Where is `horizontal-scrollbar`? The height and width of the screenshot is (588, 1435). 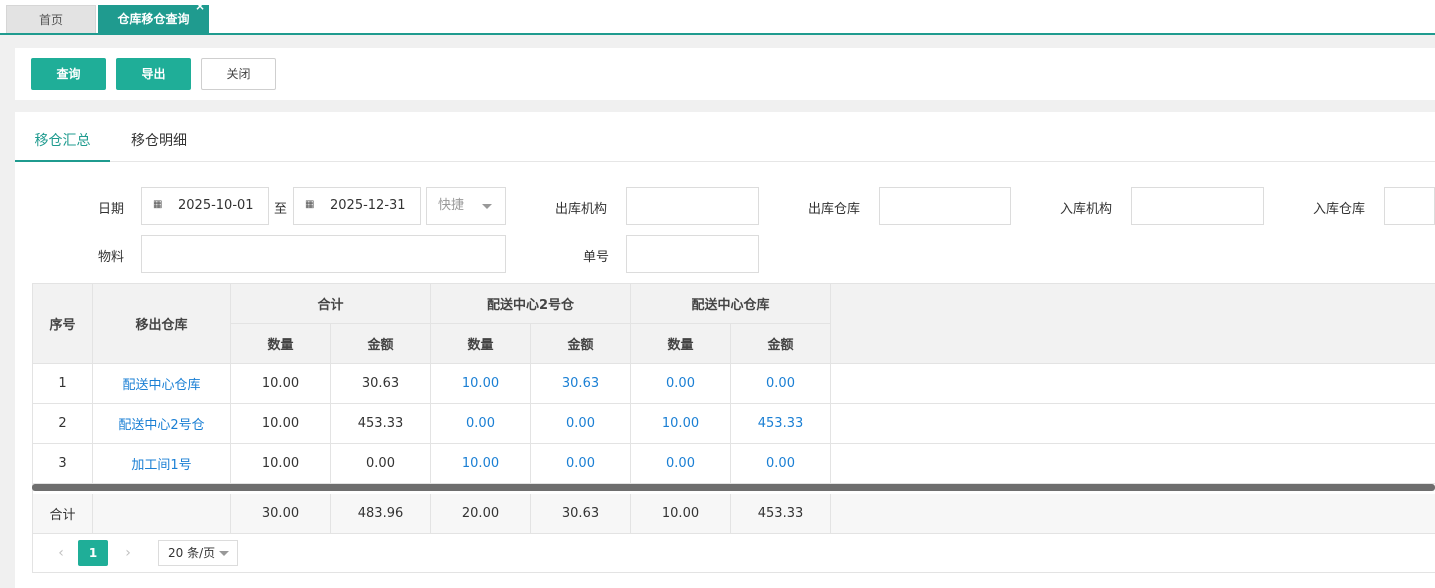
horizontal-scrollbar is located at coordinates (733, 487).